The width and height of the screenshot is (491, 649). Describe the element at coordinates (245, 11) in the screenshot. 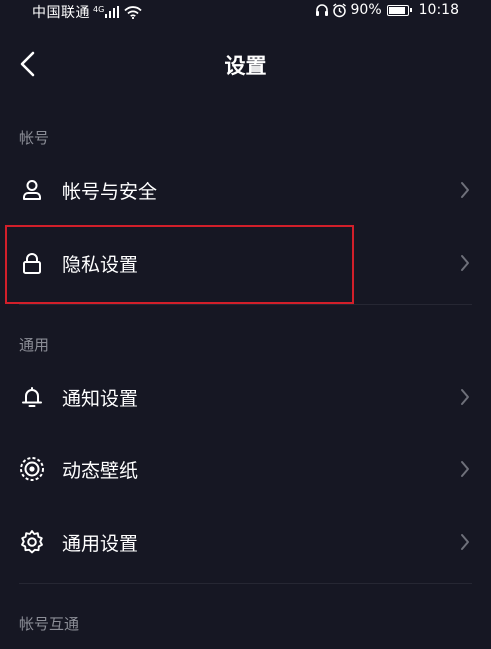

I see `status-bar: 中国联通 4G 90% 10:18` at that location.